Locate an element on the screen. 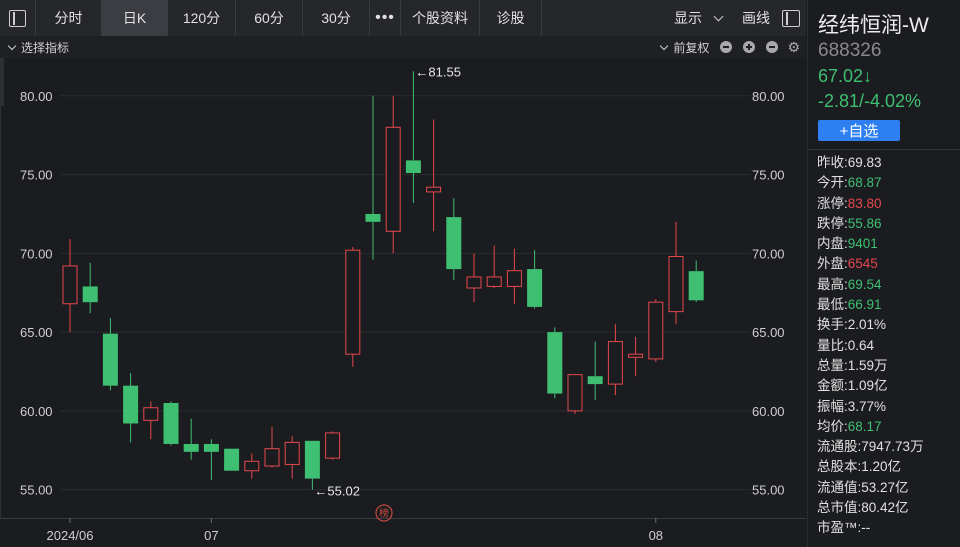 The image size is (960, 547). sidebar-panel-icon is located at coordinates (791, 18).